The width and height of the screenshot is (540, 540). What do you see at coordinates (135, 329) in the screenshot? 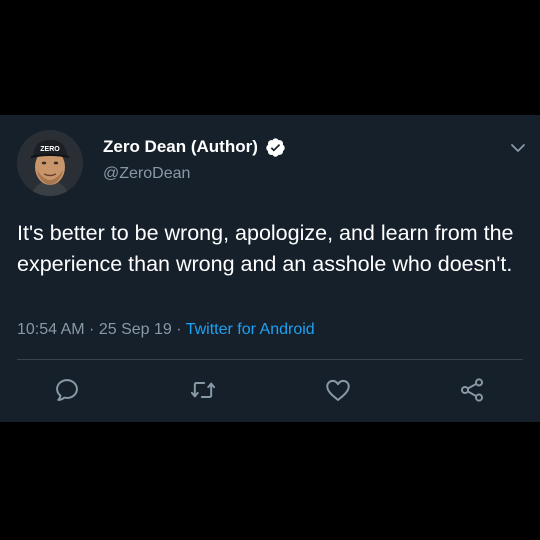
I see `tweet-date: 25 Sep 19` at bounding box center [135, 329].